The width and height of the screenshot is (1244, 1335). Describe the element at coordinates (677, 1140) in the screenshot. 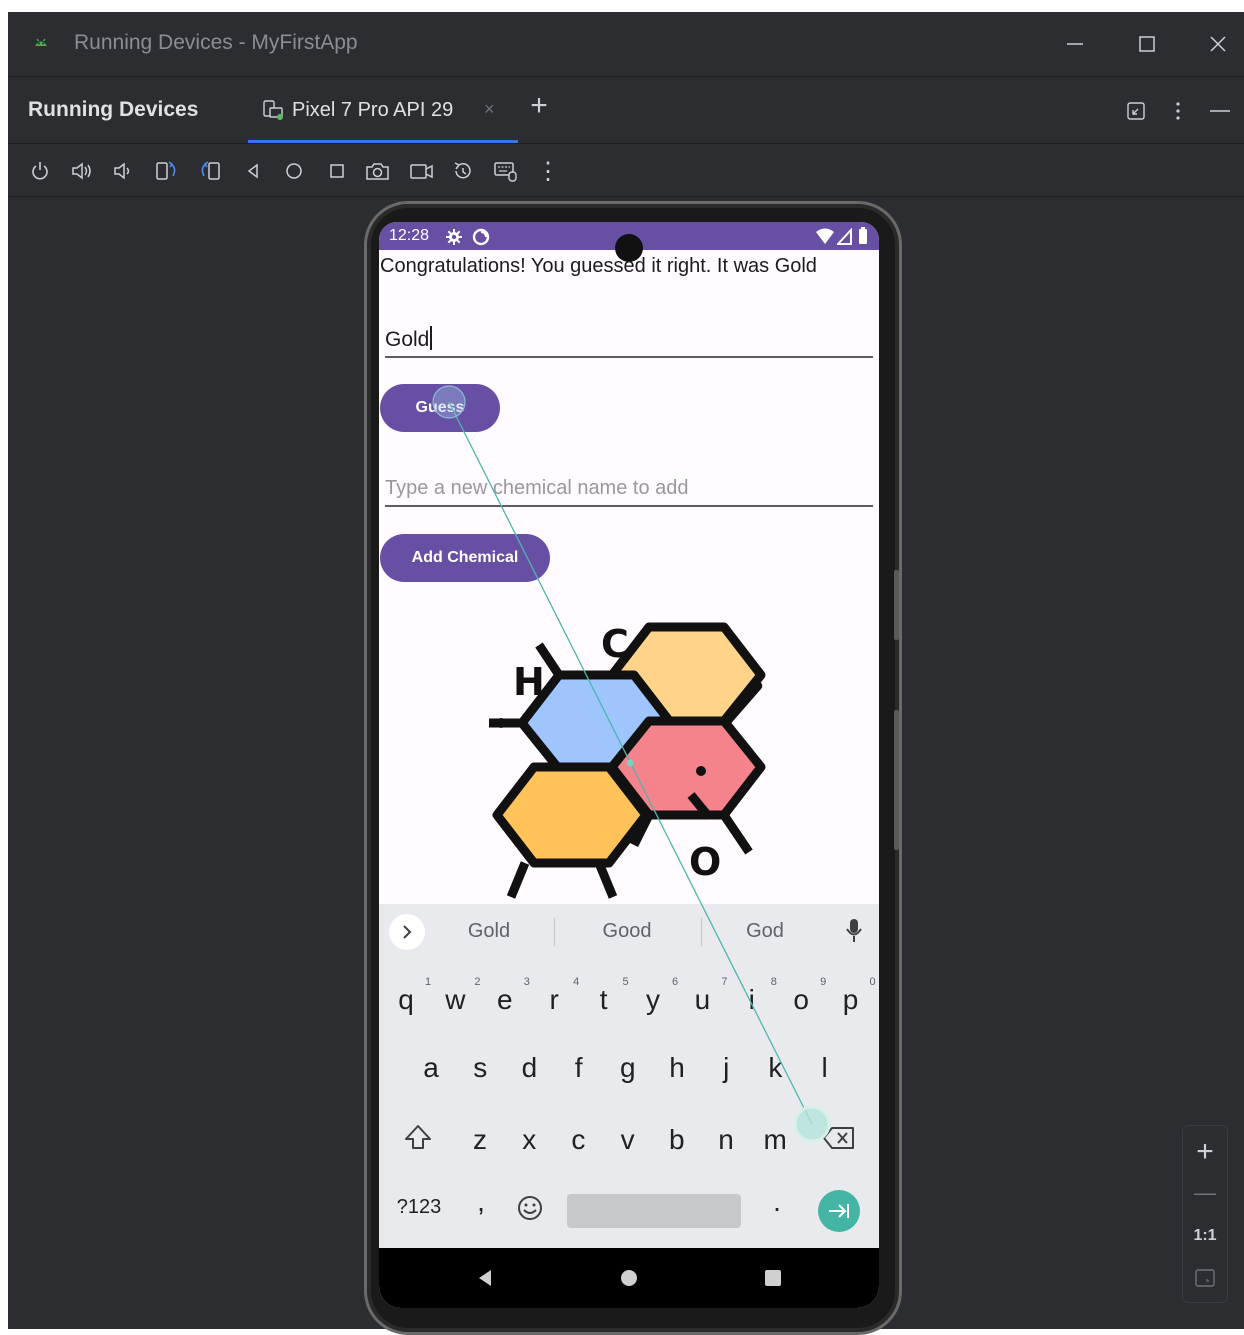

I see `key-b: b` at that location.